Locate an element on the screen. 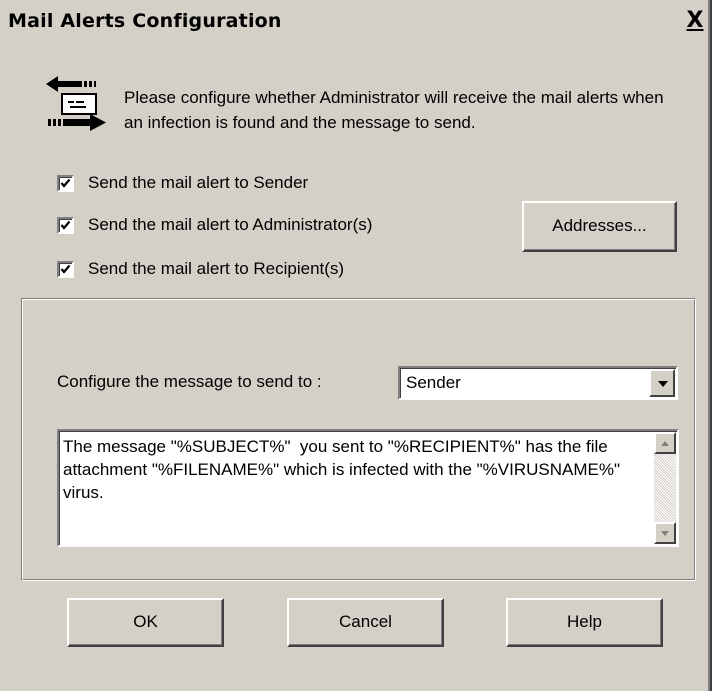 The width and height of the screenshot is (712, 691). dropdown-arrow-button is located at coordinates (662, 383).